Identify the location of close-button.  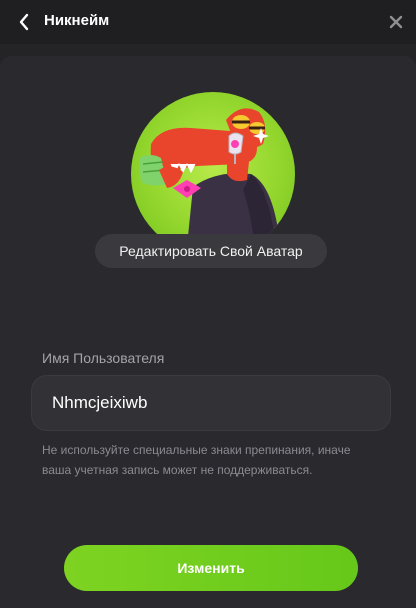
(396, 22).